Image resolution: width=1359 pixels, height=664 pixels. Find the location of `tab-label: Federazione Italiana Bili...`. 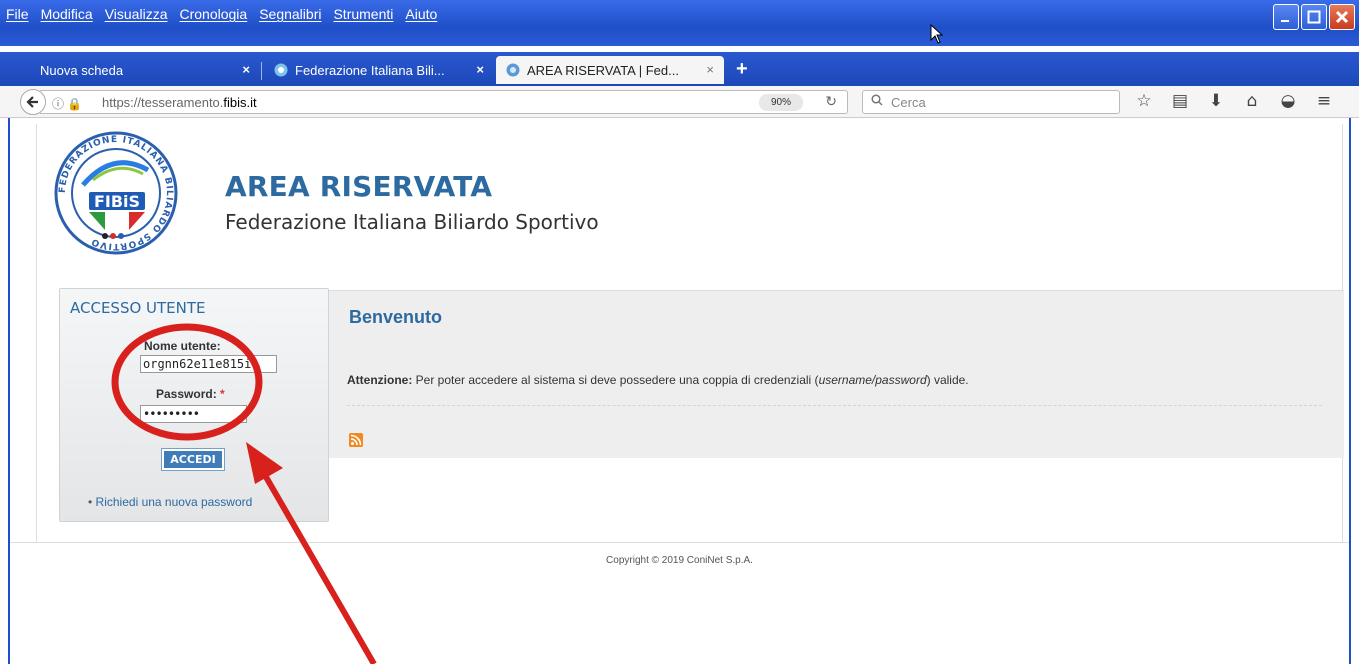

tab-label: Federazione Italiana Bili... is located at coordinates (370, 70).